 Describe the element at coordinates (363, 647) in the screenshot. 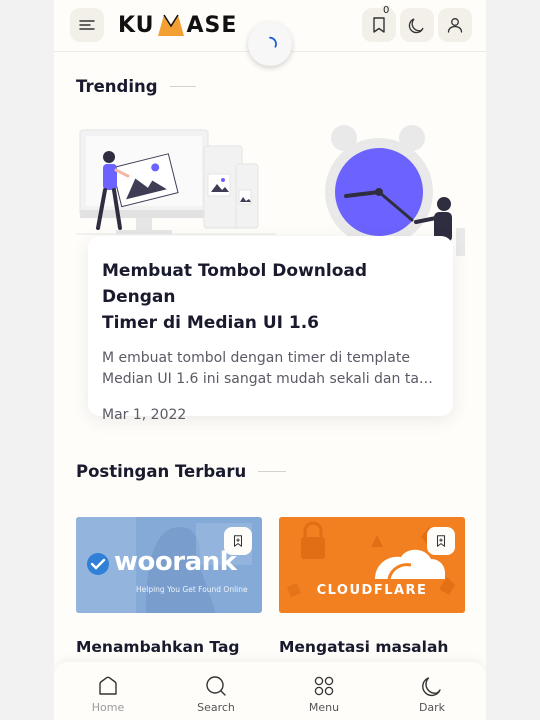

I see `post-title-link: Mengatasi masalah` at that location.